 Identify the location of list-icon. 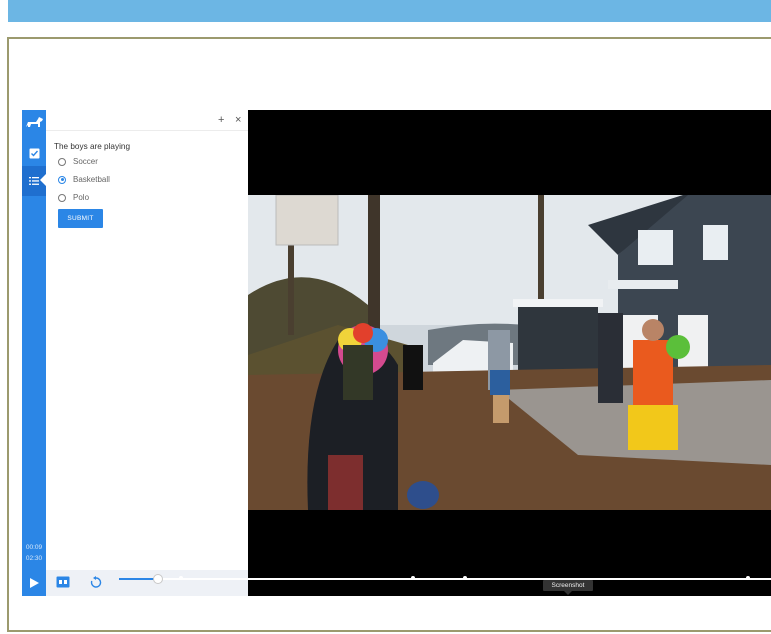
(34, 181).